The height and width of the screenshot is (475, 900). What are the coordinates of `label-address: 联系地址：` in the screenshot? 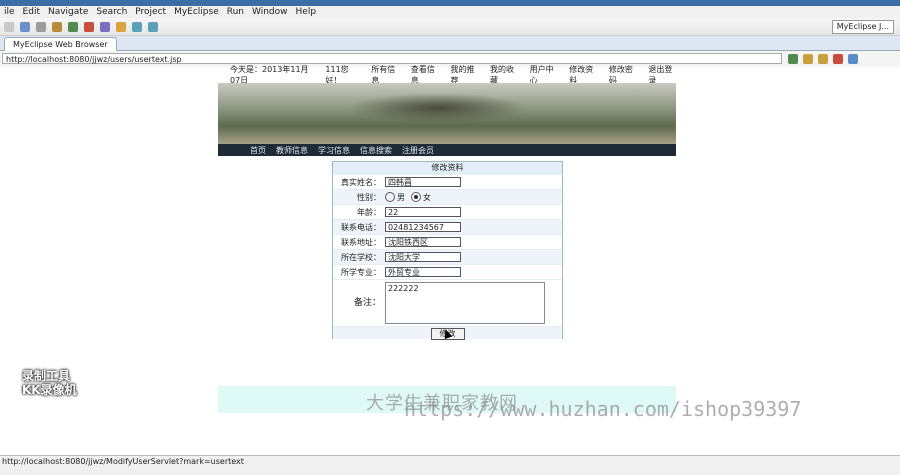 It's located at (361, 242).